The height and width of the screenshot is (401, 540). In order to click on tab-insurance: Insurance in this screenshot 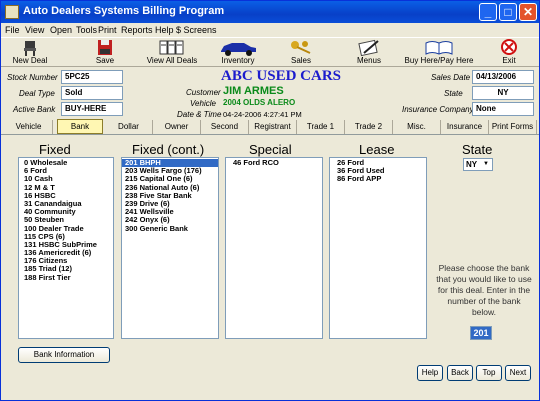, I will do `click(465, 127)`.